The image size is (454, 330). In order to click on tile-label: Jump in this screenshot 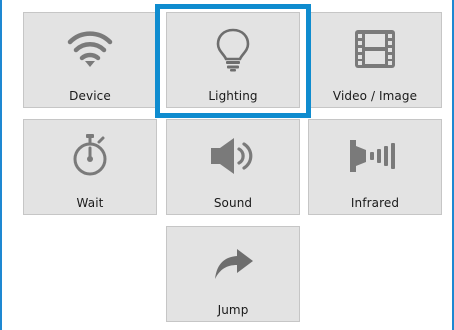, I will do `click(233, 310)`.